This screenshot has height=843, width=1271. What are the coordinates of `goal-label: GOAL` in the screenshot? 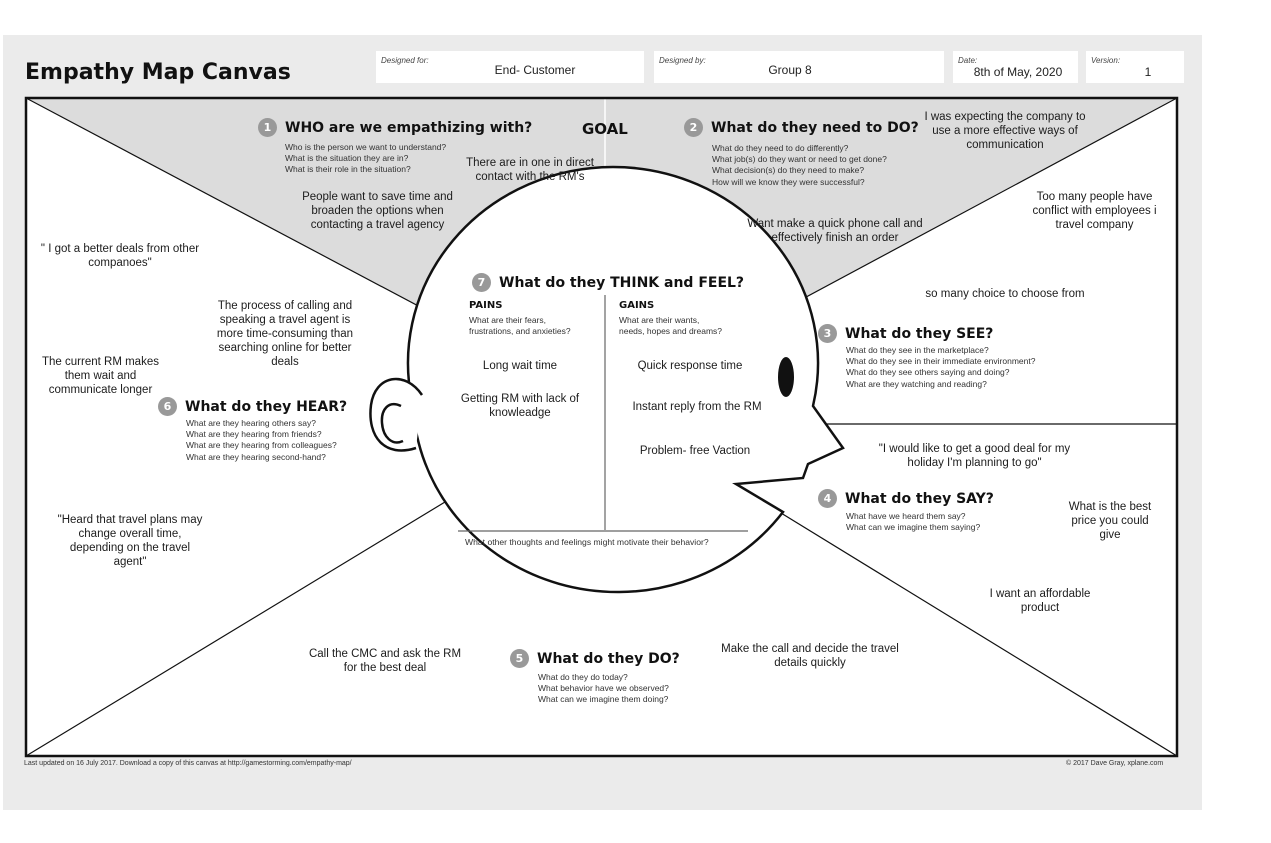 It's located at (605, 129).